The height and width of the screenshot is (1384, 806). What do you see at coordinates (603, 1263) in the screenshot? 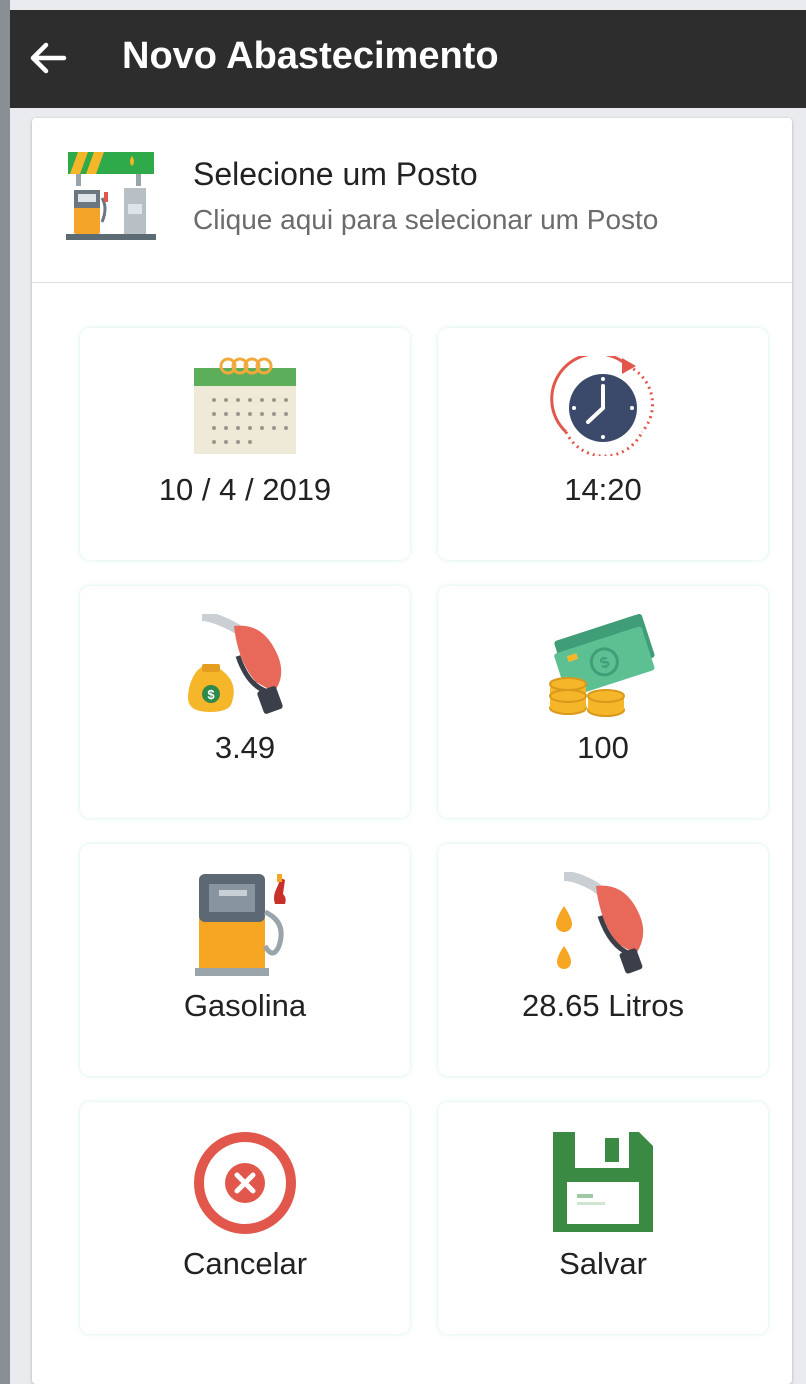
I see `save-label: Salvar` at bounding box center [603, 1263].